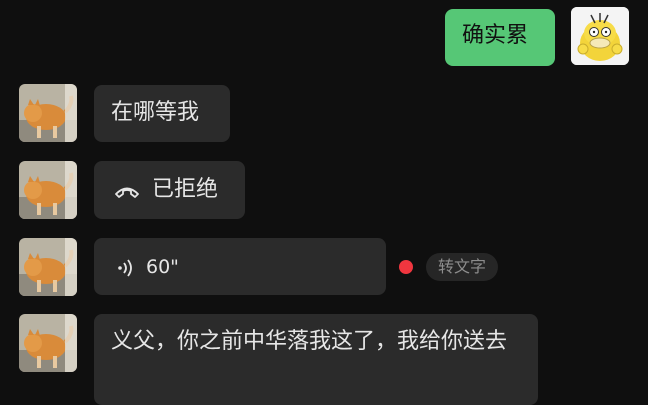 The image size is (648, 405). I want to click on message-text: 在哪等我, so click(155, 112).